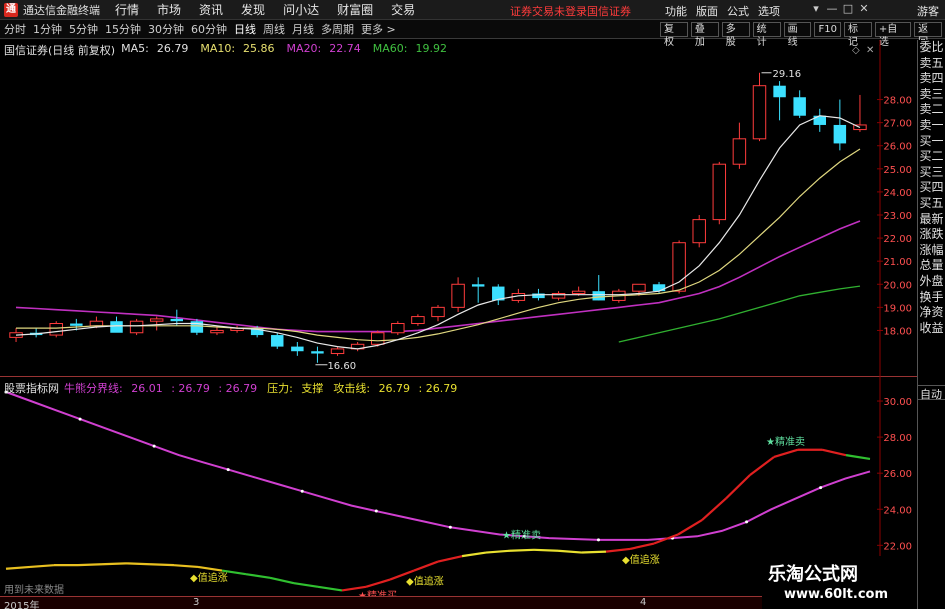 This screenshot has width=945, height=609. I want to click on price-tick-label: 26.00, so click(897, 147).